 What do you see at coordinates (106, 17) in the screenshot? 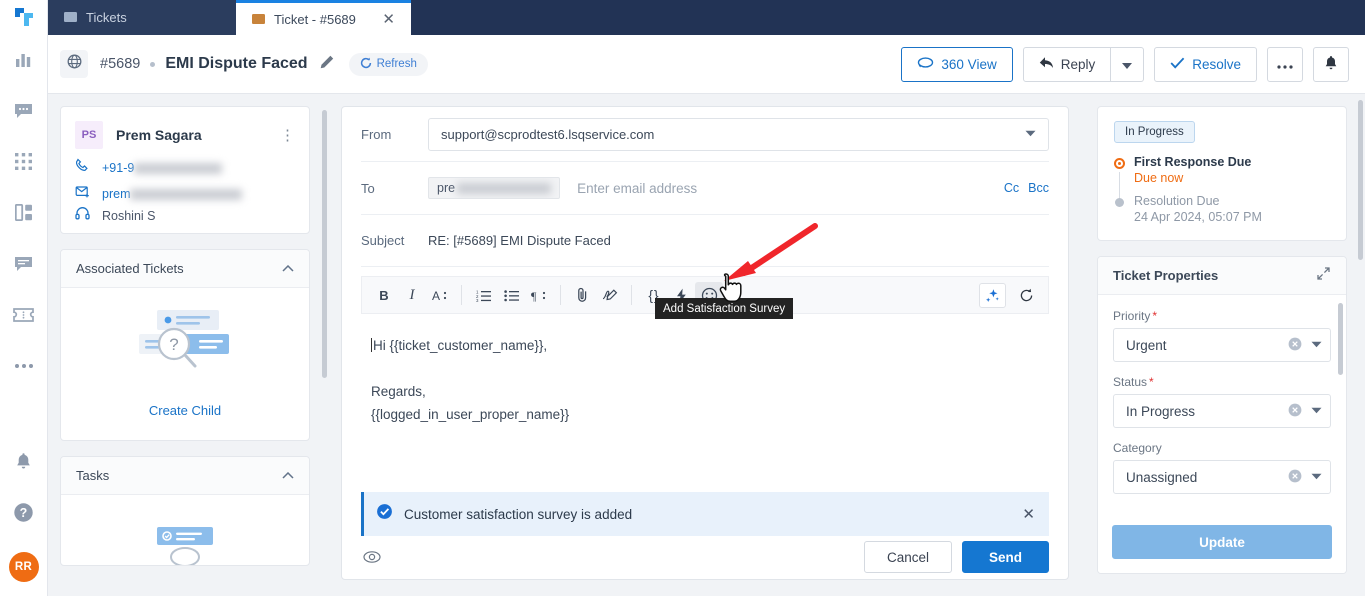
I see `tab-label: Tickets` at bounding box center [106, 17].